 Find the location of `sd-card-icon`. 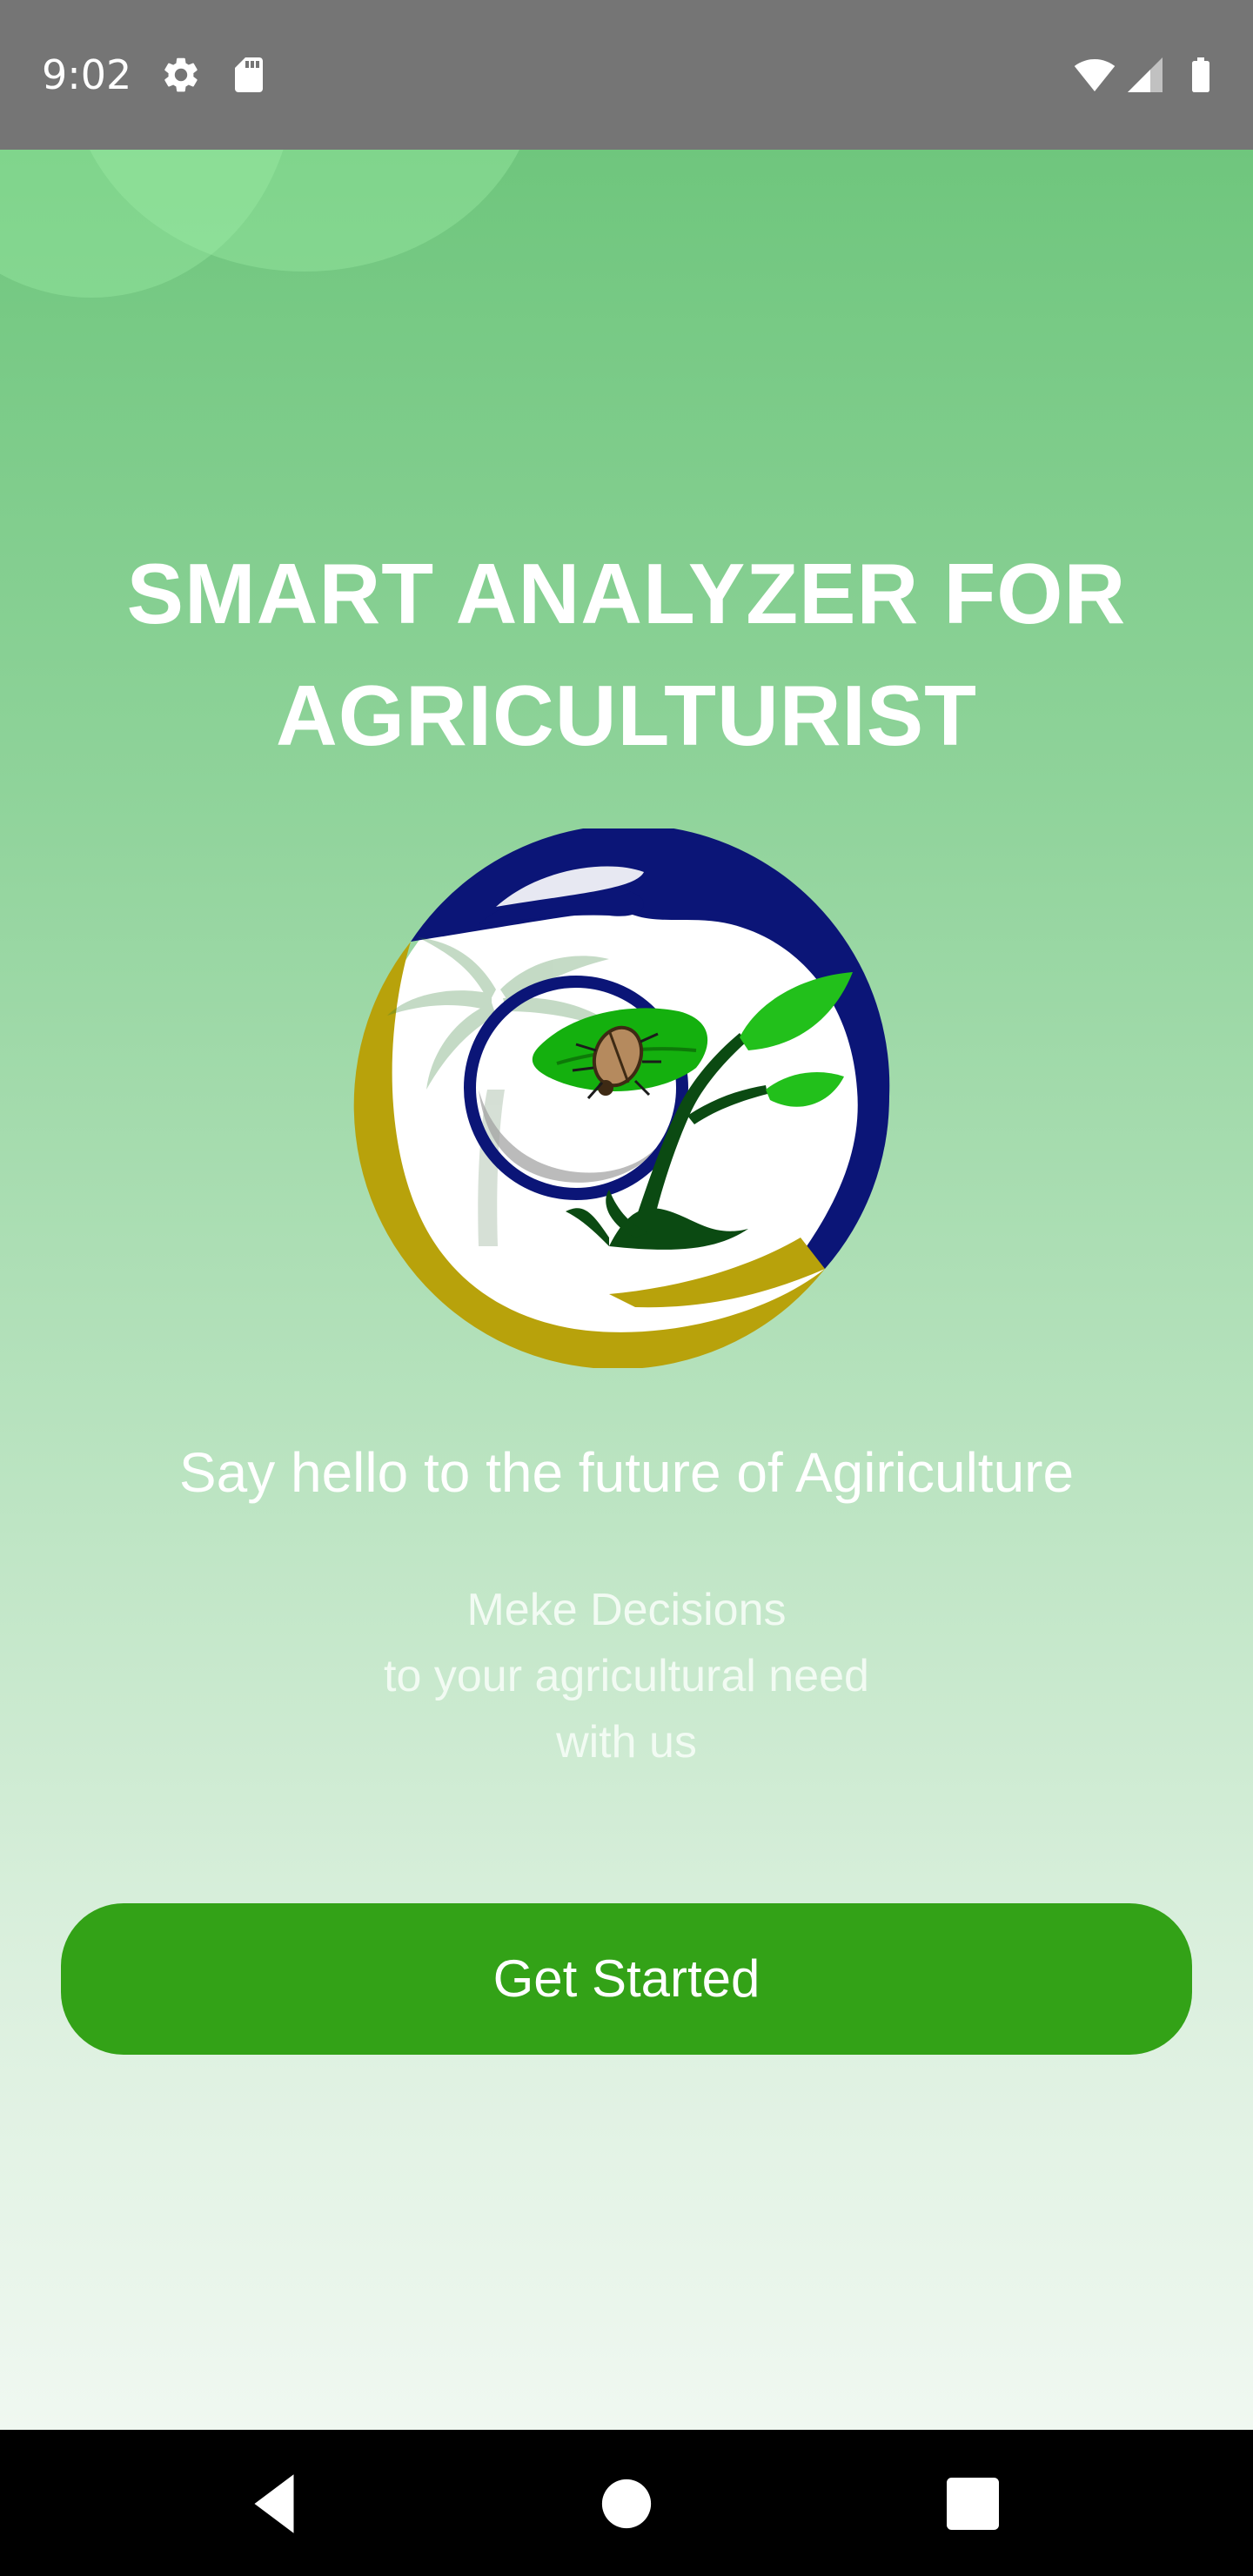

sd-card-icon is located at coordinates (249, 74).